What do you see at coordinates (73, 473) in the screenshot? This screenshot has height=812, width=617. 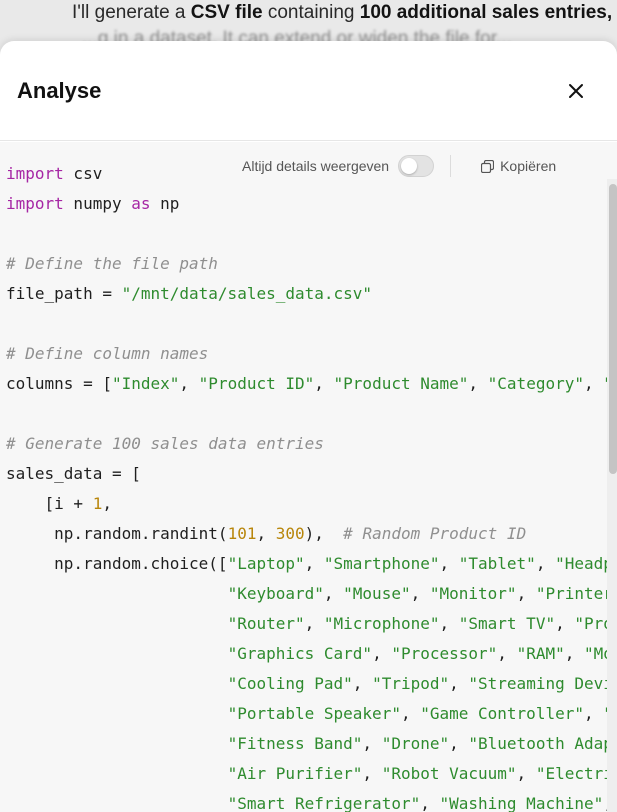 I see `code-line: sales_data = [` at bounding box center [73, 473].